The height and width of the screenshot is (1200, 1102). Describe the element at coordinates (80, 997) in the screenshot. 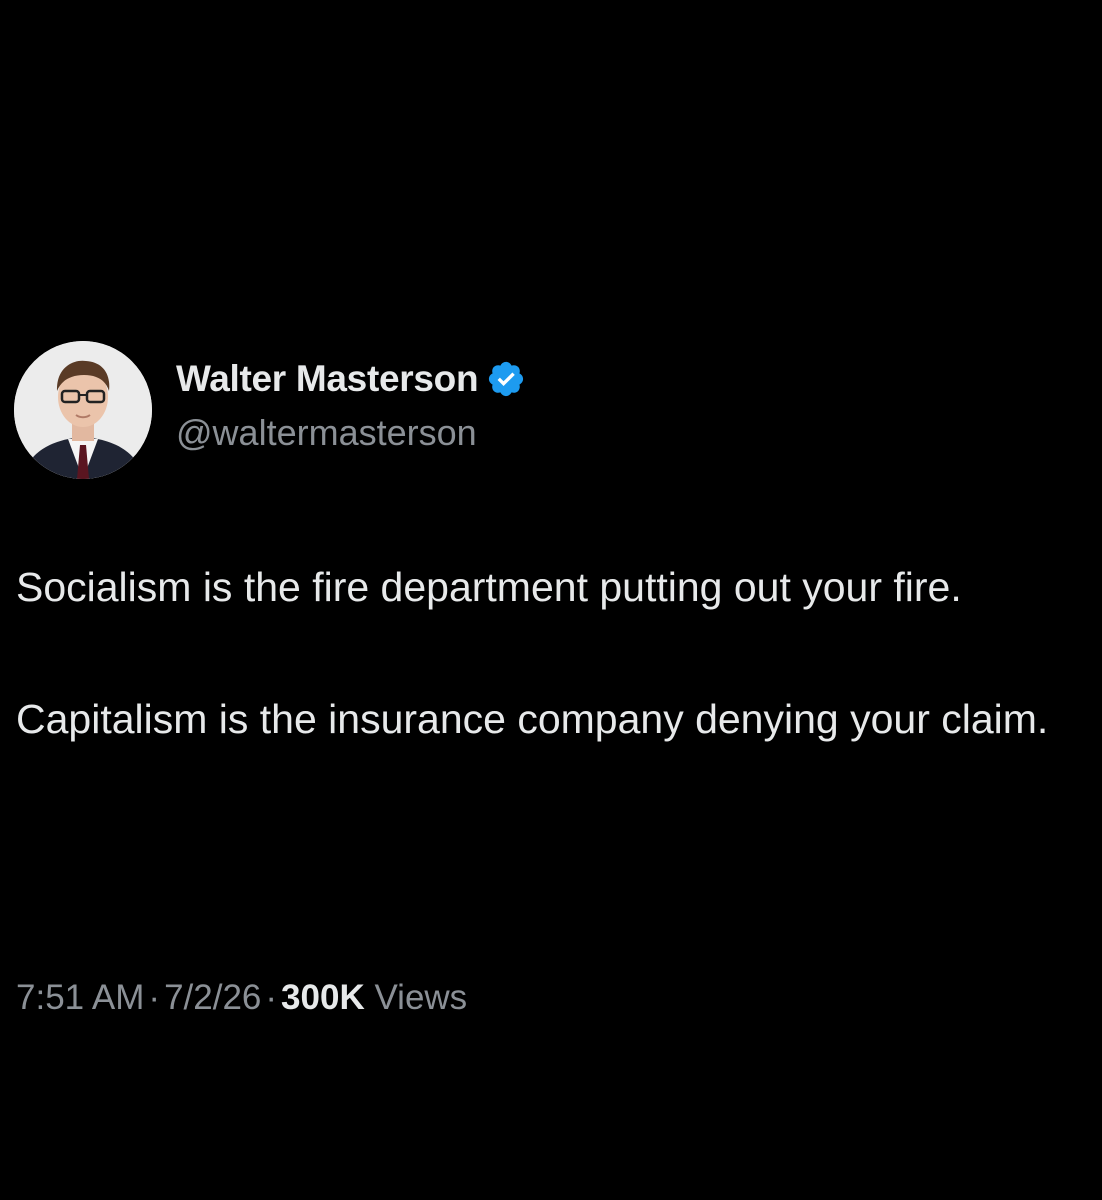

I see `tweet-time: 7:51 AM` at that location.